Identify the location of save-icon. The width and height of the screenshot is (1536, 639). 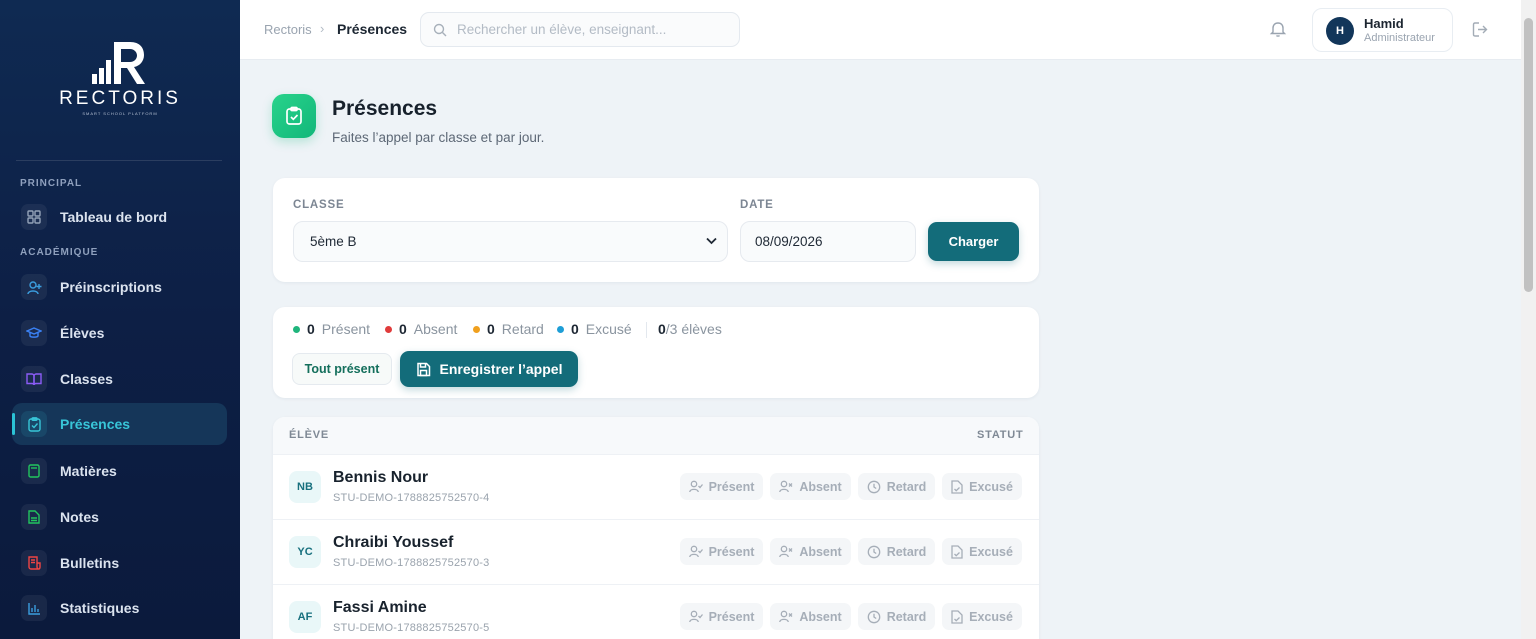
(423, 369).